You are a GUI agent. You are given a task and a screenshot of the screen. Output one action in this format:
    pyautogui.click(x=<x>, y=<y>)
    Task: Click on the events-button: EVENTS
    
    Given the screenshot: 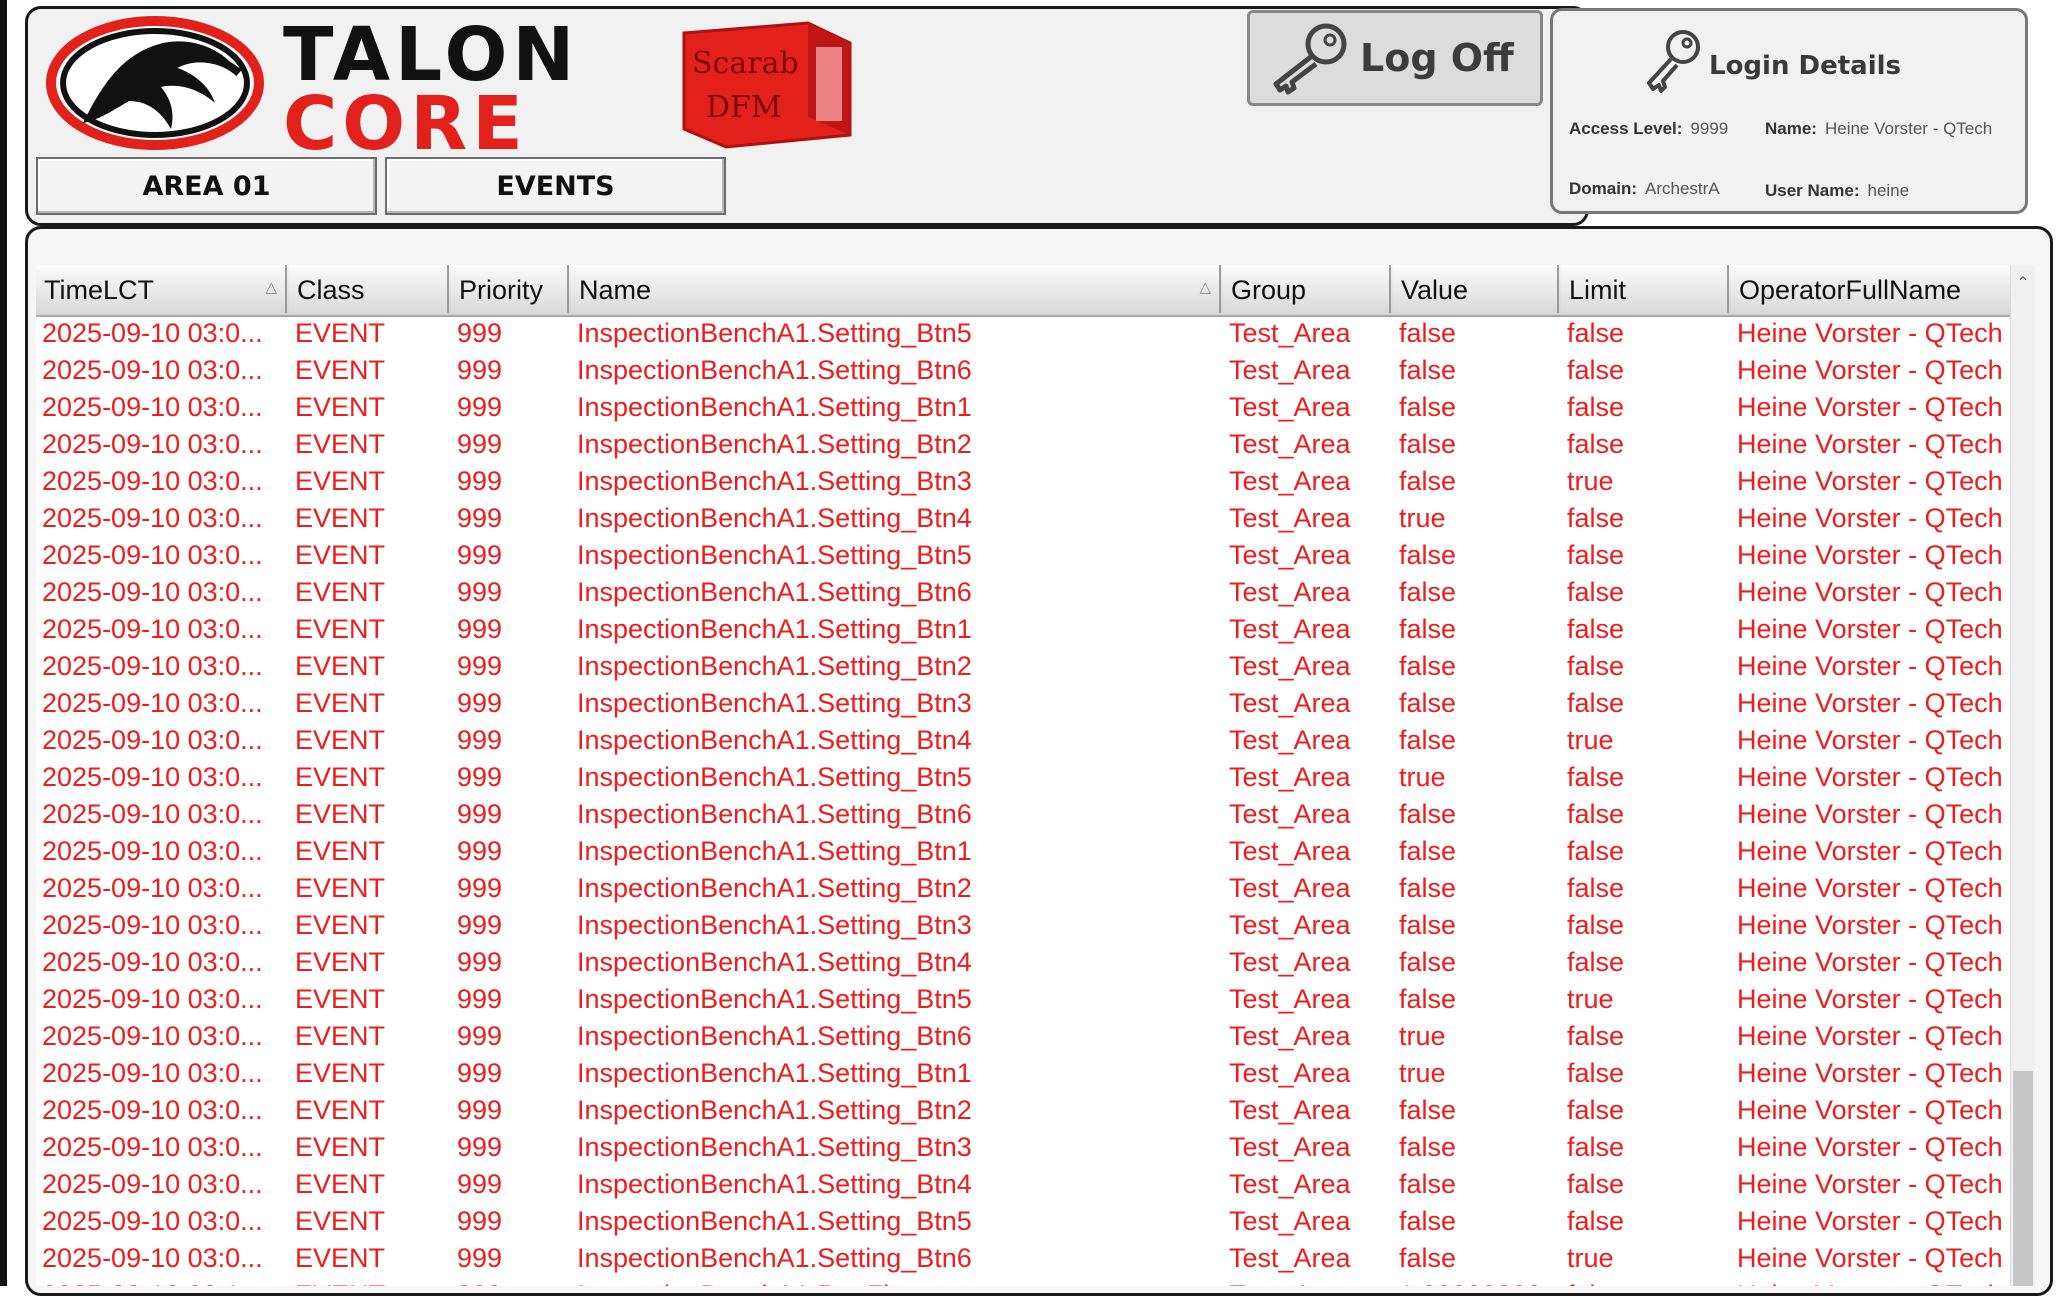 What is the action you would take?
    pyautogui.click(x=555, y=186)
    